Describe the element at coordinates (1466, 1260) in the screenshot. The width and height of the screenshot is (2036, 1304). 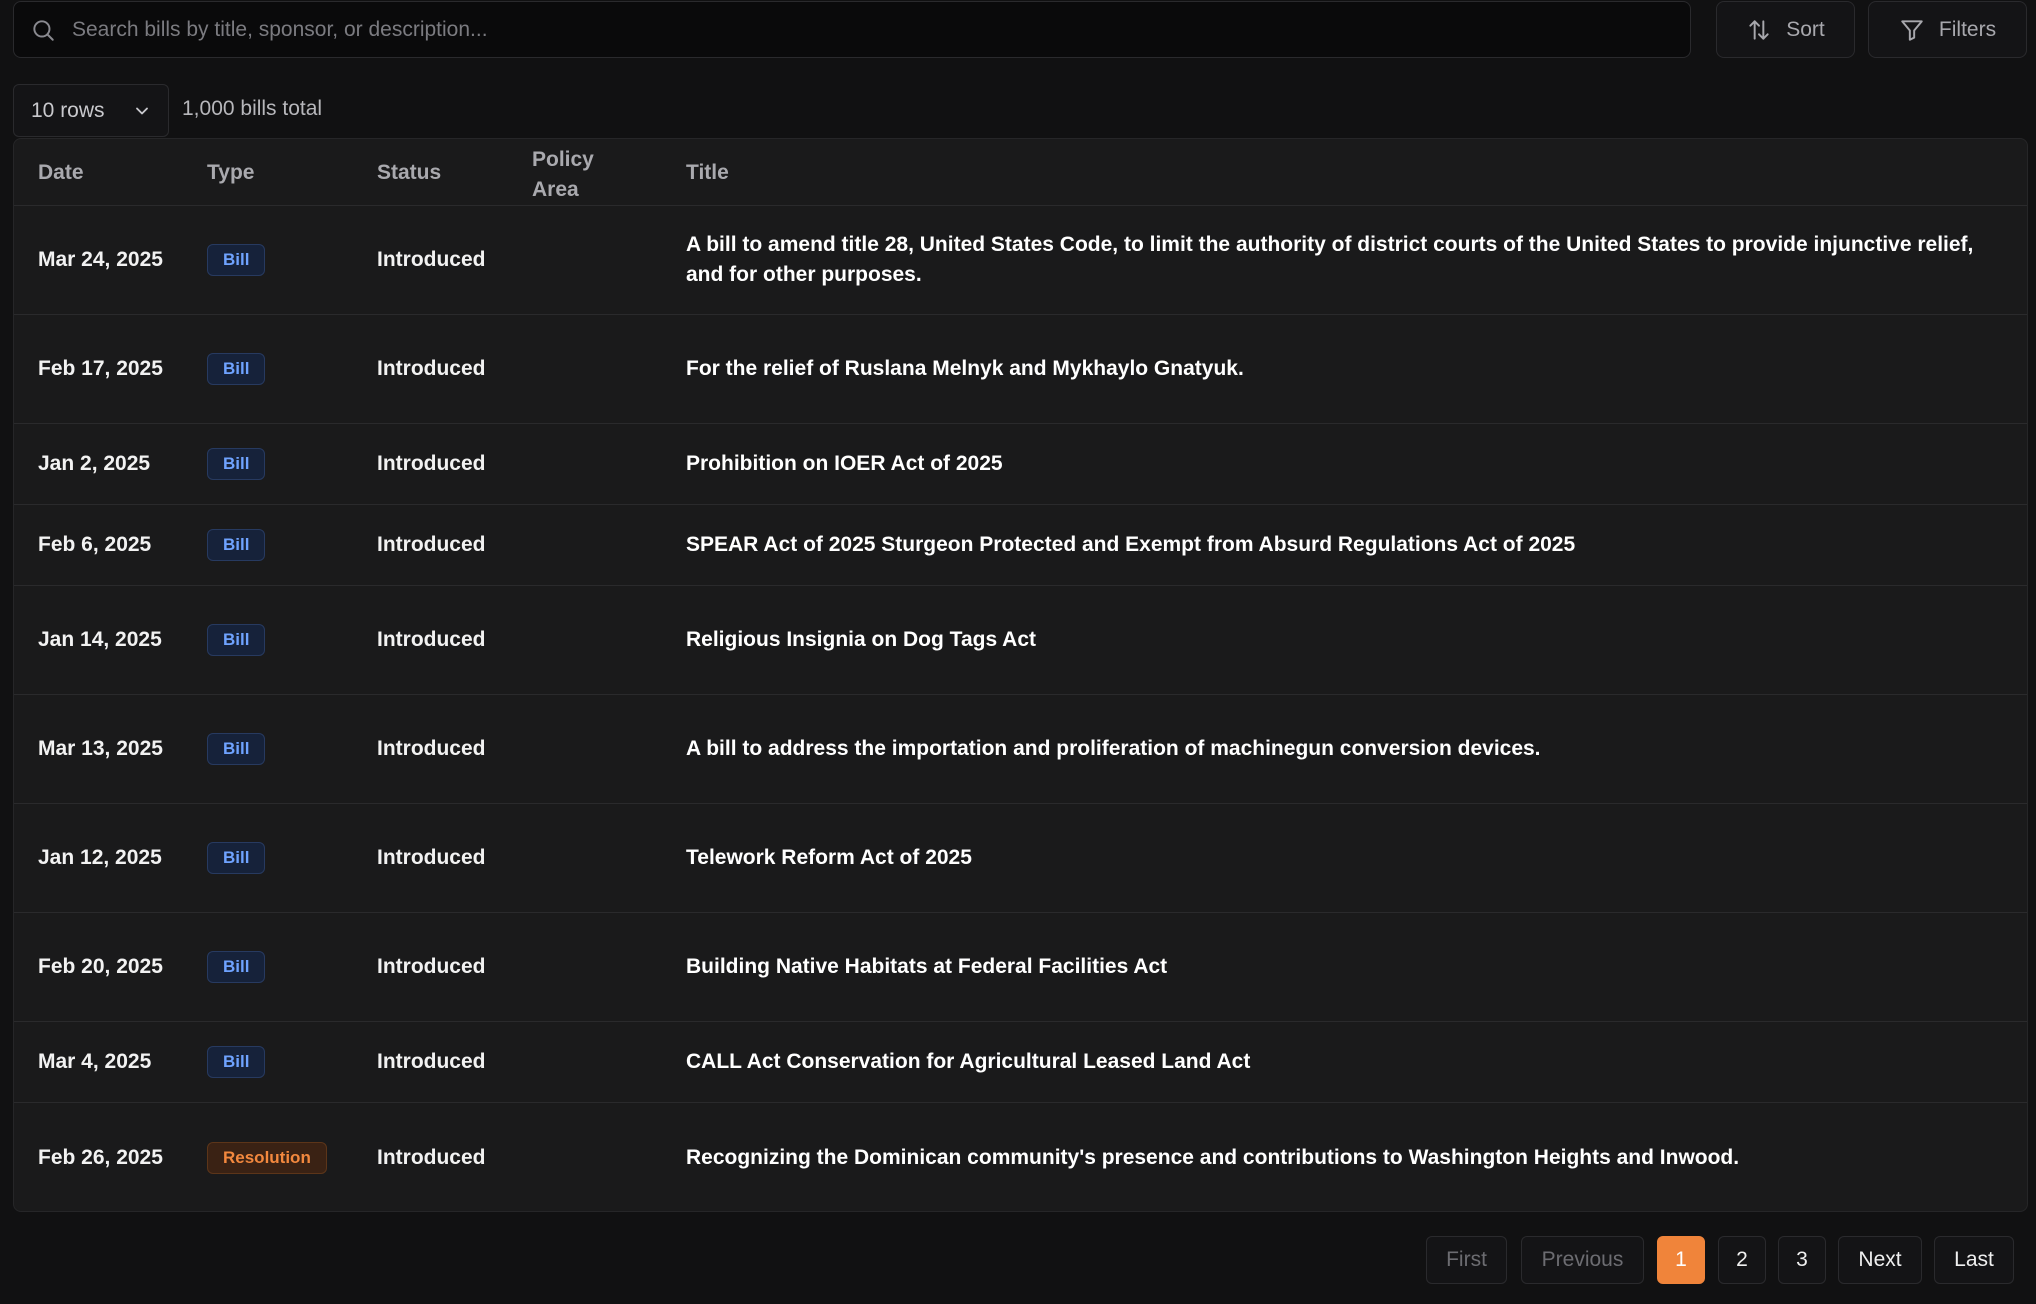
I see `pagination-first-button: First` at that location.